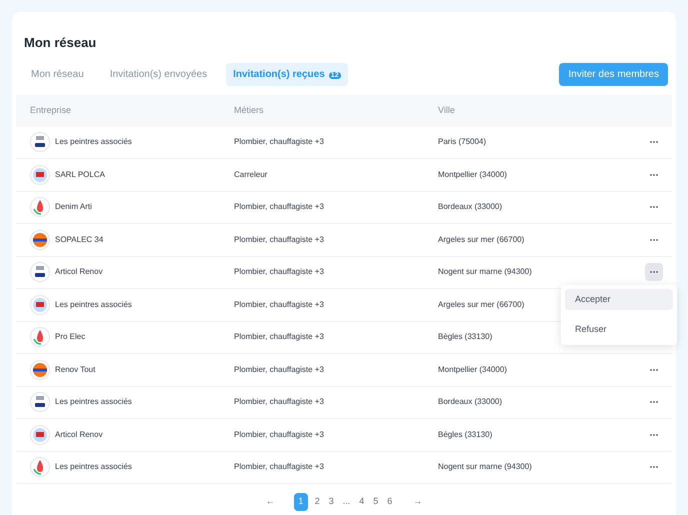 The width and height of the screenshot is (688, 515). What do you see at coordinates (79, 240) in the screenshot?
I see `company-name: SOPALEC 34` at bounding box center [79, 240].